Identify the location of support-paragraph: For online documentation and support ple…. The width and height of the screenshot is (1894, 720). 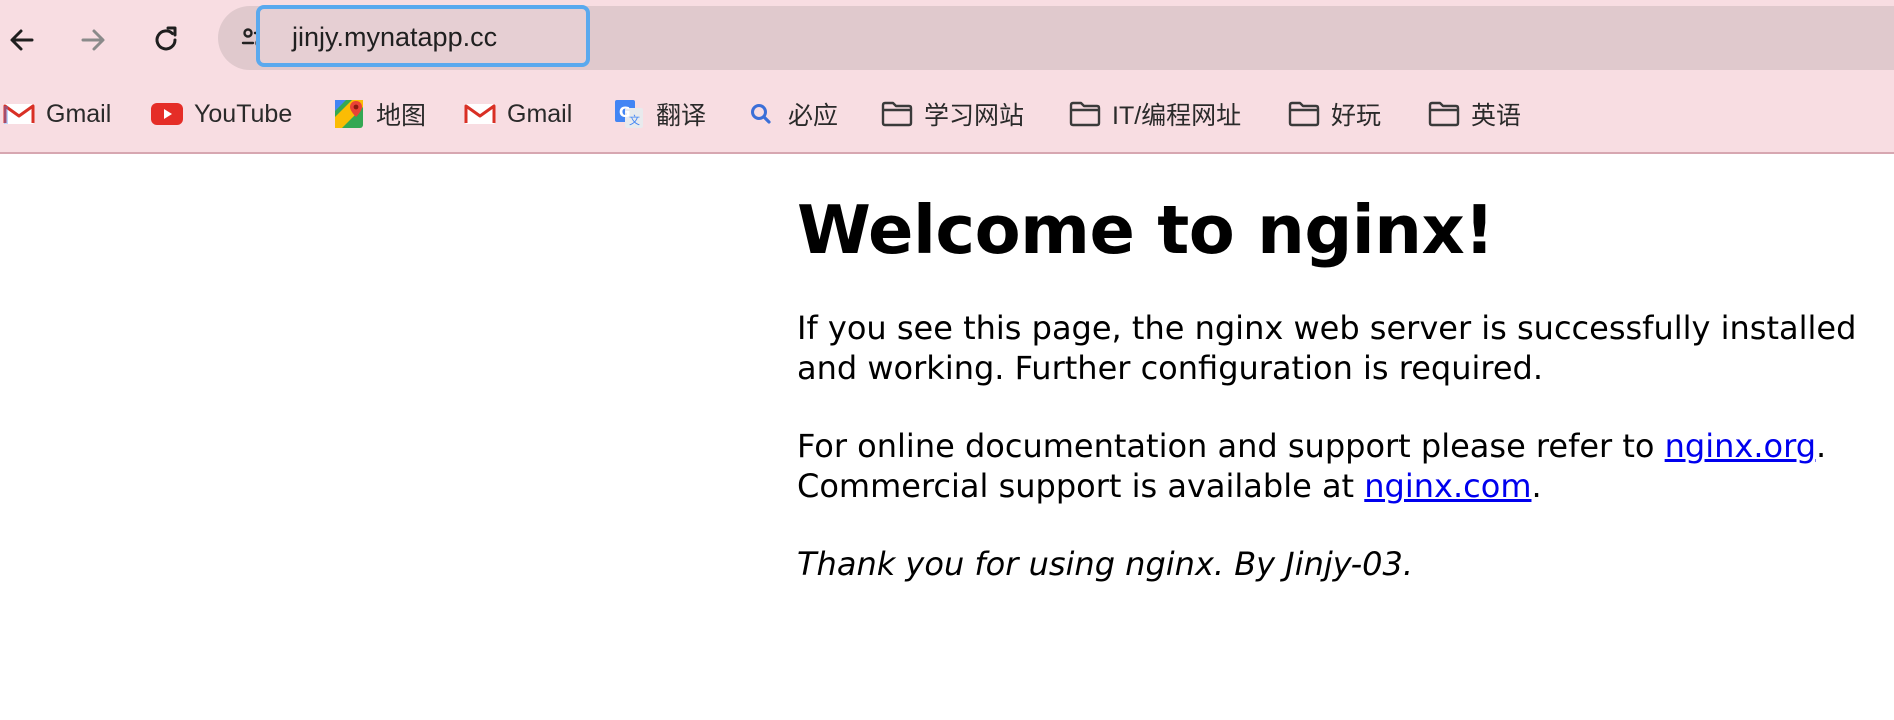
(1337, 466).